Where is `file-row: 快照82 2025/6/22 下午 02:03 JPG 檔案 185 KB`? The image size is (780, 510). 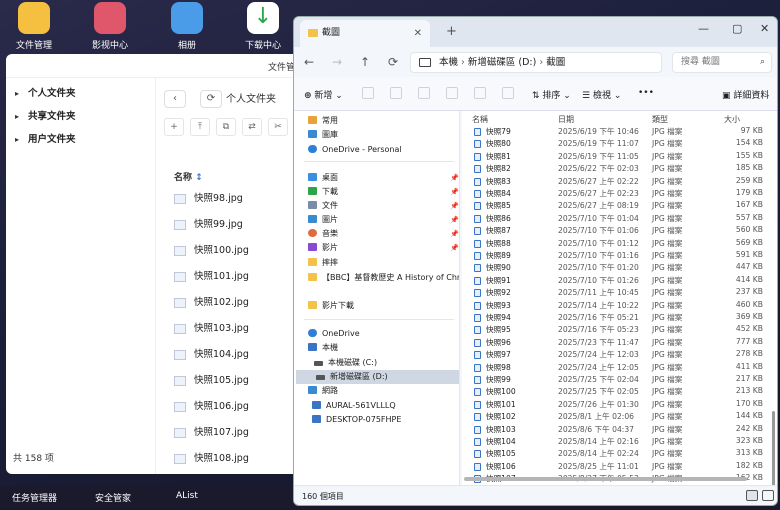
file-row: 快照82 2025/6/22 下午 02:03 JPG 檔案 185 KB is located at coordinates (616, 169).